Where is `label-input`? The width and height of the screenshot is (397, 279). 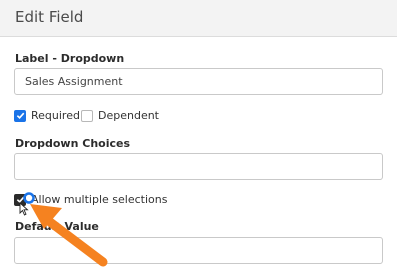 label-input is located at coordinates (198, 81).